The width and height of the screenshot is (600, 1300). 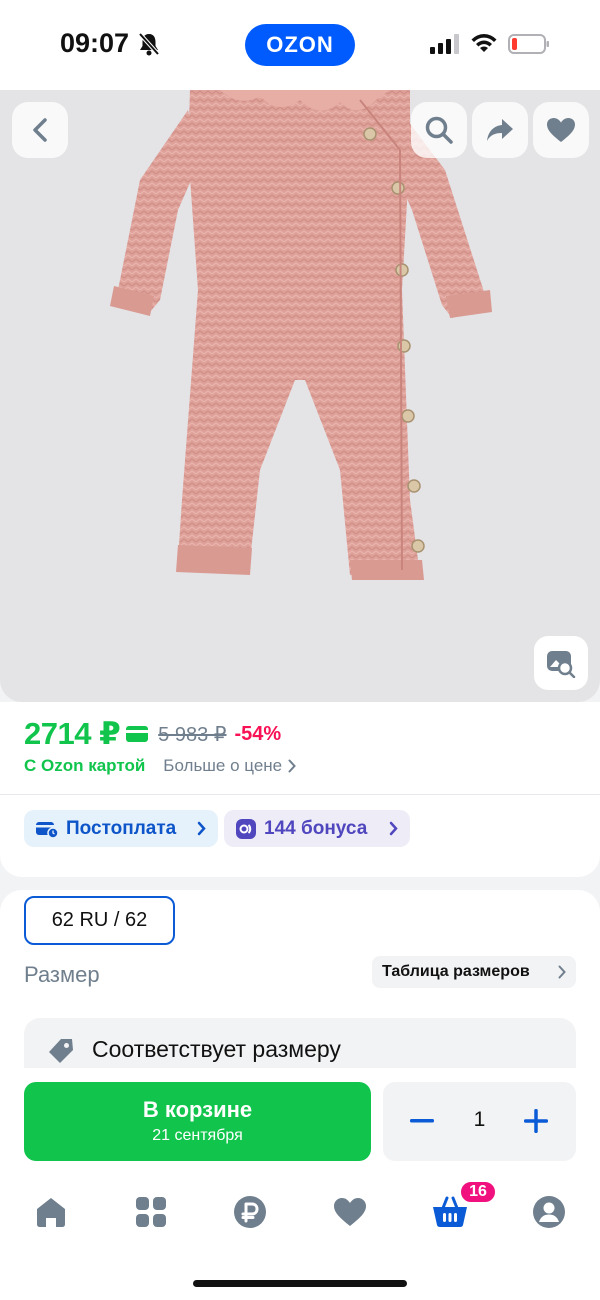 I want to click on ozon-card-icon, so click(x=137, y=734).